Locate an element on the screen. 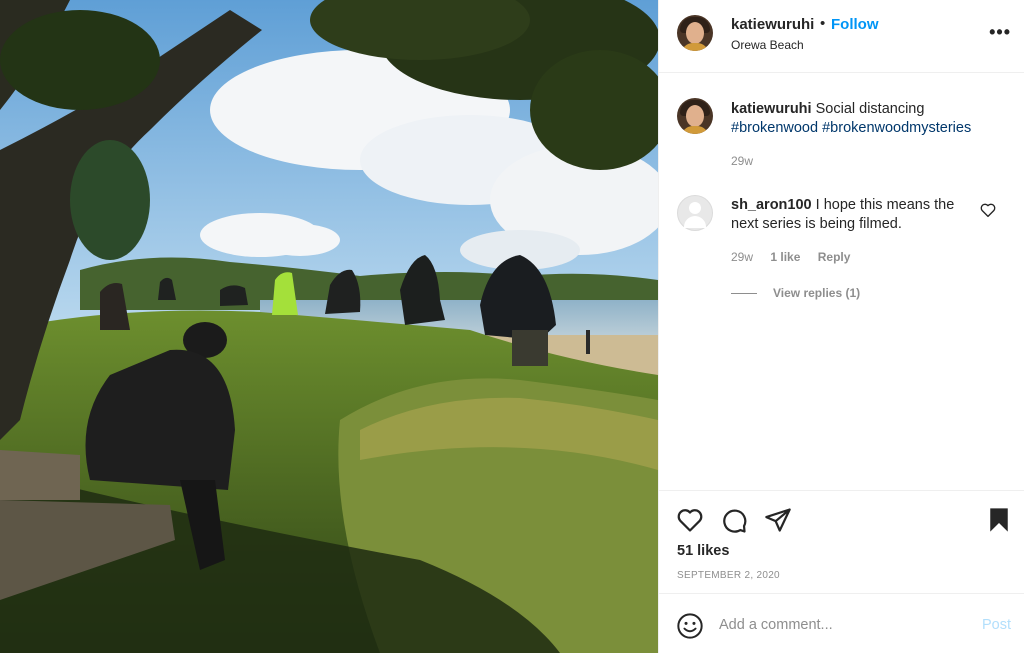 The width and height of the screenshot is (1024, 653). post-date: SEPTEMBER 2, 2020 is located at coordinates (728, 575).